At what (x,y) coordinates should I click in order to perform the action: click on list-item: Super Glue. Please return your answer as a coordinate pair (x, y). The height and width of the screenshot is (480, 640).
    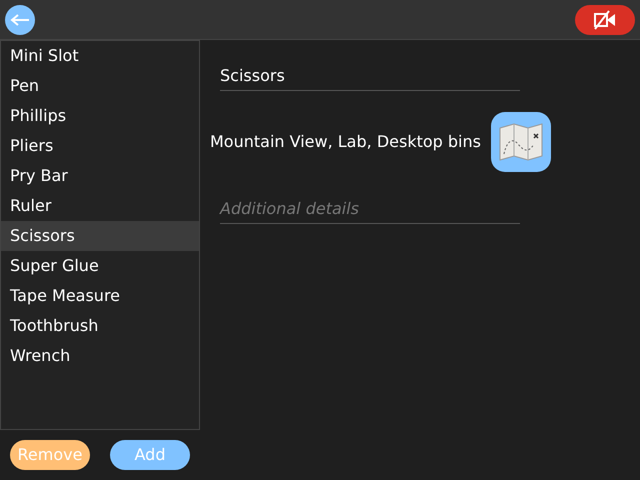
    Looking at the image, I should click on (100, 266).